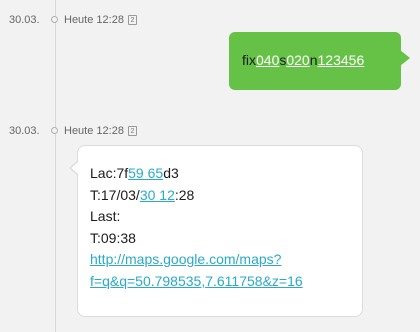  What do you see at coordinates (313, 60) in the screenshot?
I see `message-text-fragment: n` at bounding box center [313, 60].